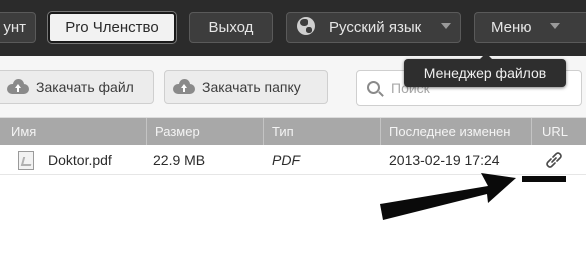 Image resolution: width=586 pixels, height=255 pixels. What do you see at coordinates (251, 87) in the screenshot?
I see `upload-folder-label: Закачать папку` at bounding box center [251, 87].